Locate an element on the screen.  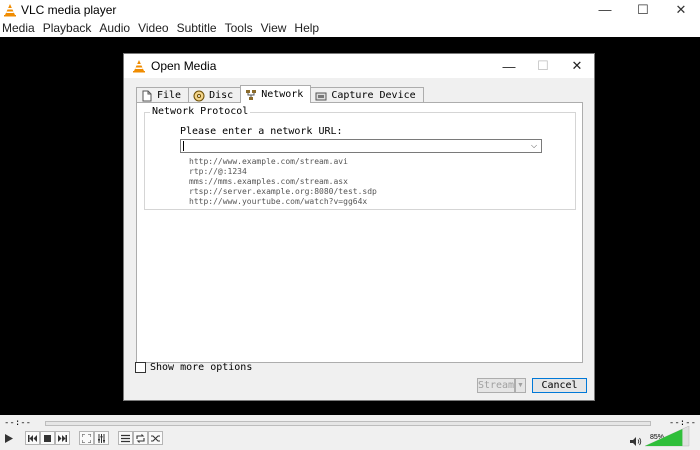
next-button is located at coordinates (62, 438).